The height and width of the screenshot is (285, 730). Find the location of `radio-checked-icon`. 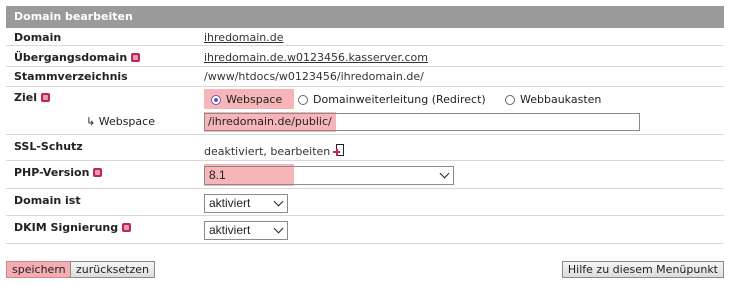

radio-checked-icon is located at coordinates (216, 100).